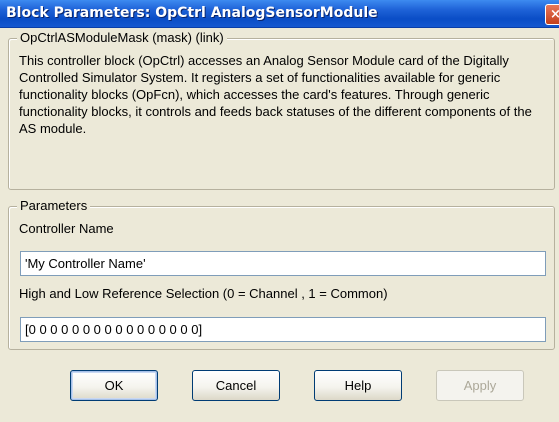 This screenshot has width=559, height=422. What do you see at coordinates (114, 385) in the screenshot?
I see `ok-button: OK` at bounding box center [114, 385].